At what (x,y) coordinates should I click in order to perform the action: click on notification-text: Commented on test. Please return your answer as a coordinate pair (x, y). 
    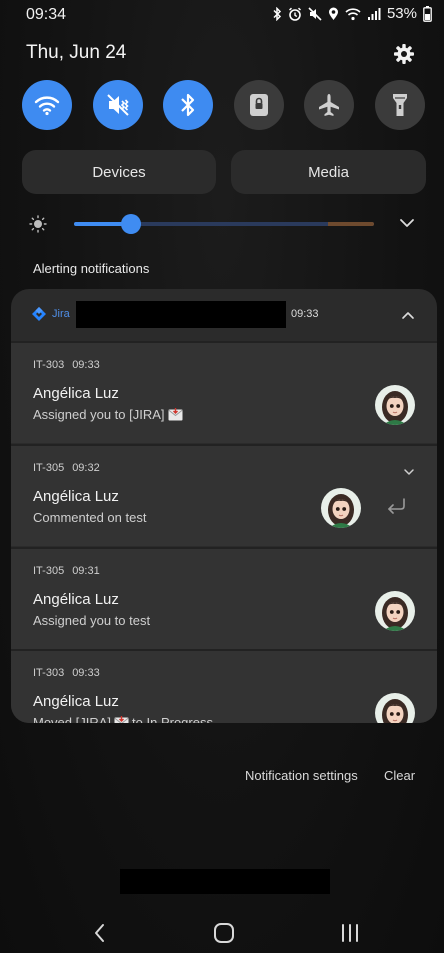
    Looking at the image, I should click on (90, 517).